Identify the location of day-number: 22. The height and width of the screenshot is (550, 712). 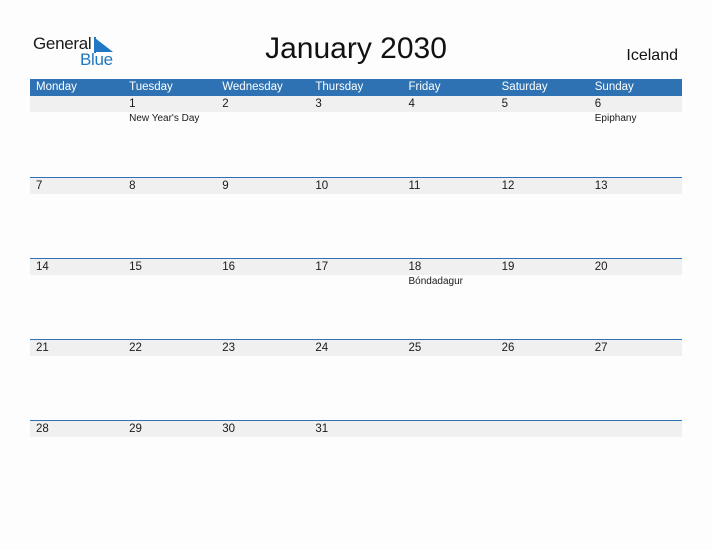
(135, 348).